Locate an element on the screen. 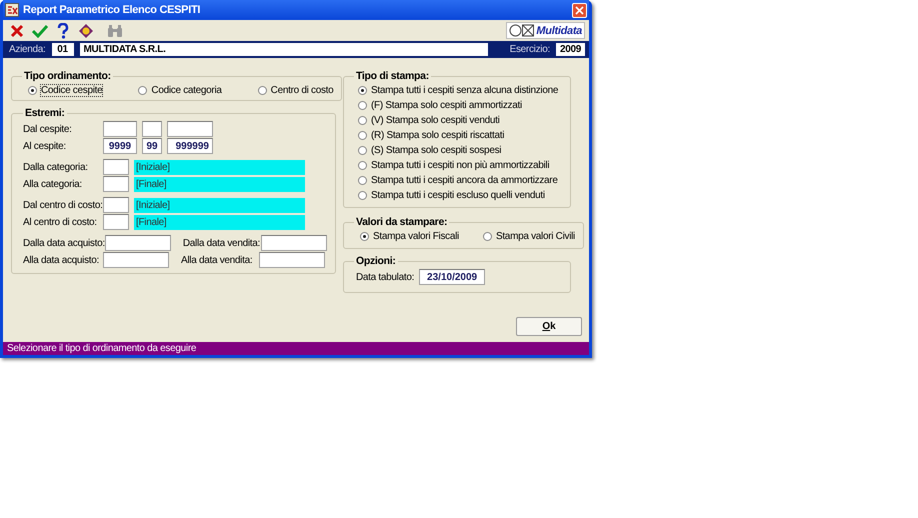  ok-button: Ok is located at coordinates (549, 326).